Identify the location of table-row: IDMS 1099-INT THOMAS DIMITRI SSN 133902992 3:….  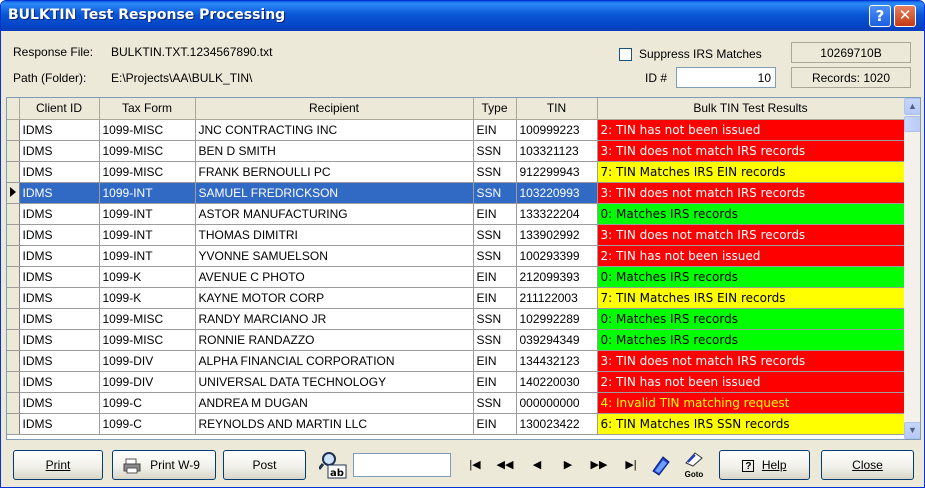
(456, 235).